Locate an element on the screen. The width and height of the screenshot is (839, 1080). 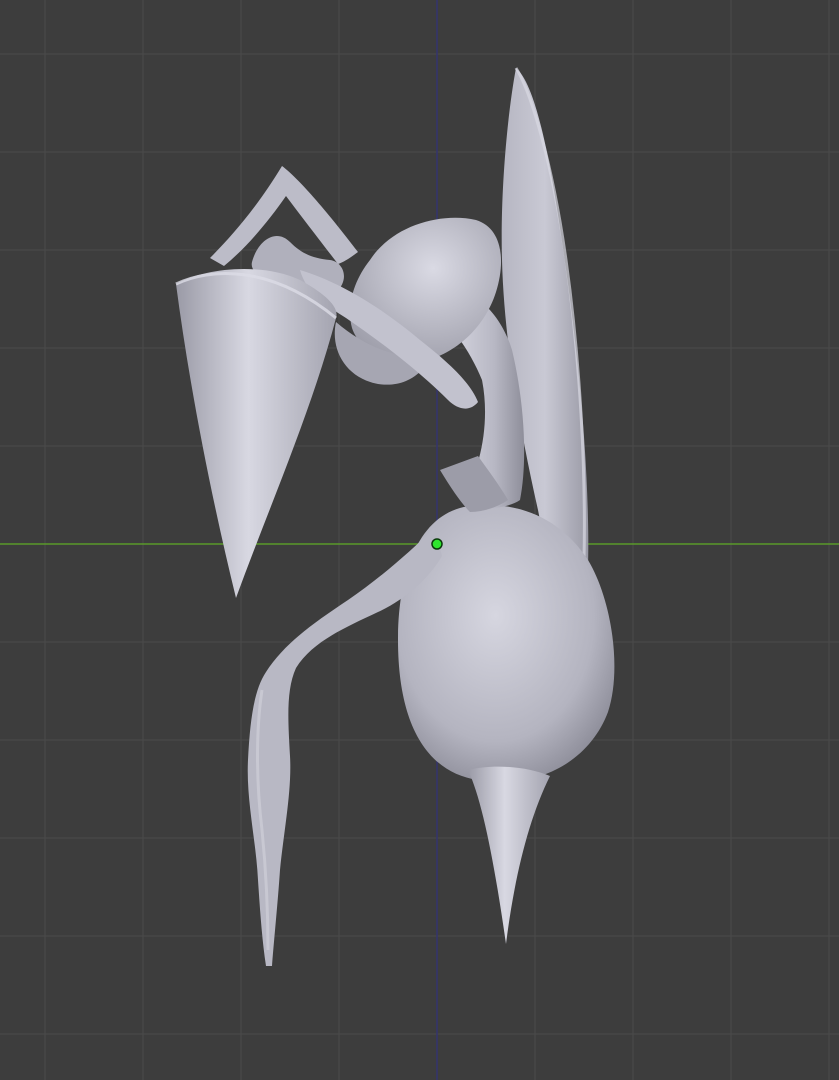
mesh-claw-cone is located at coordinates (256, 433).